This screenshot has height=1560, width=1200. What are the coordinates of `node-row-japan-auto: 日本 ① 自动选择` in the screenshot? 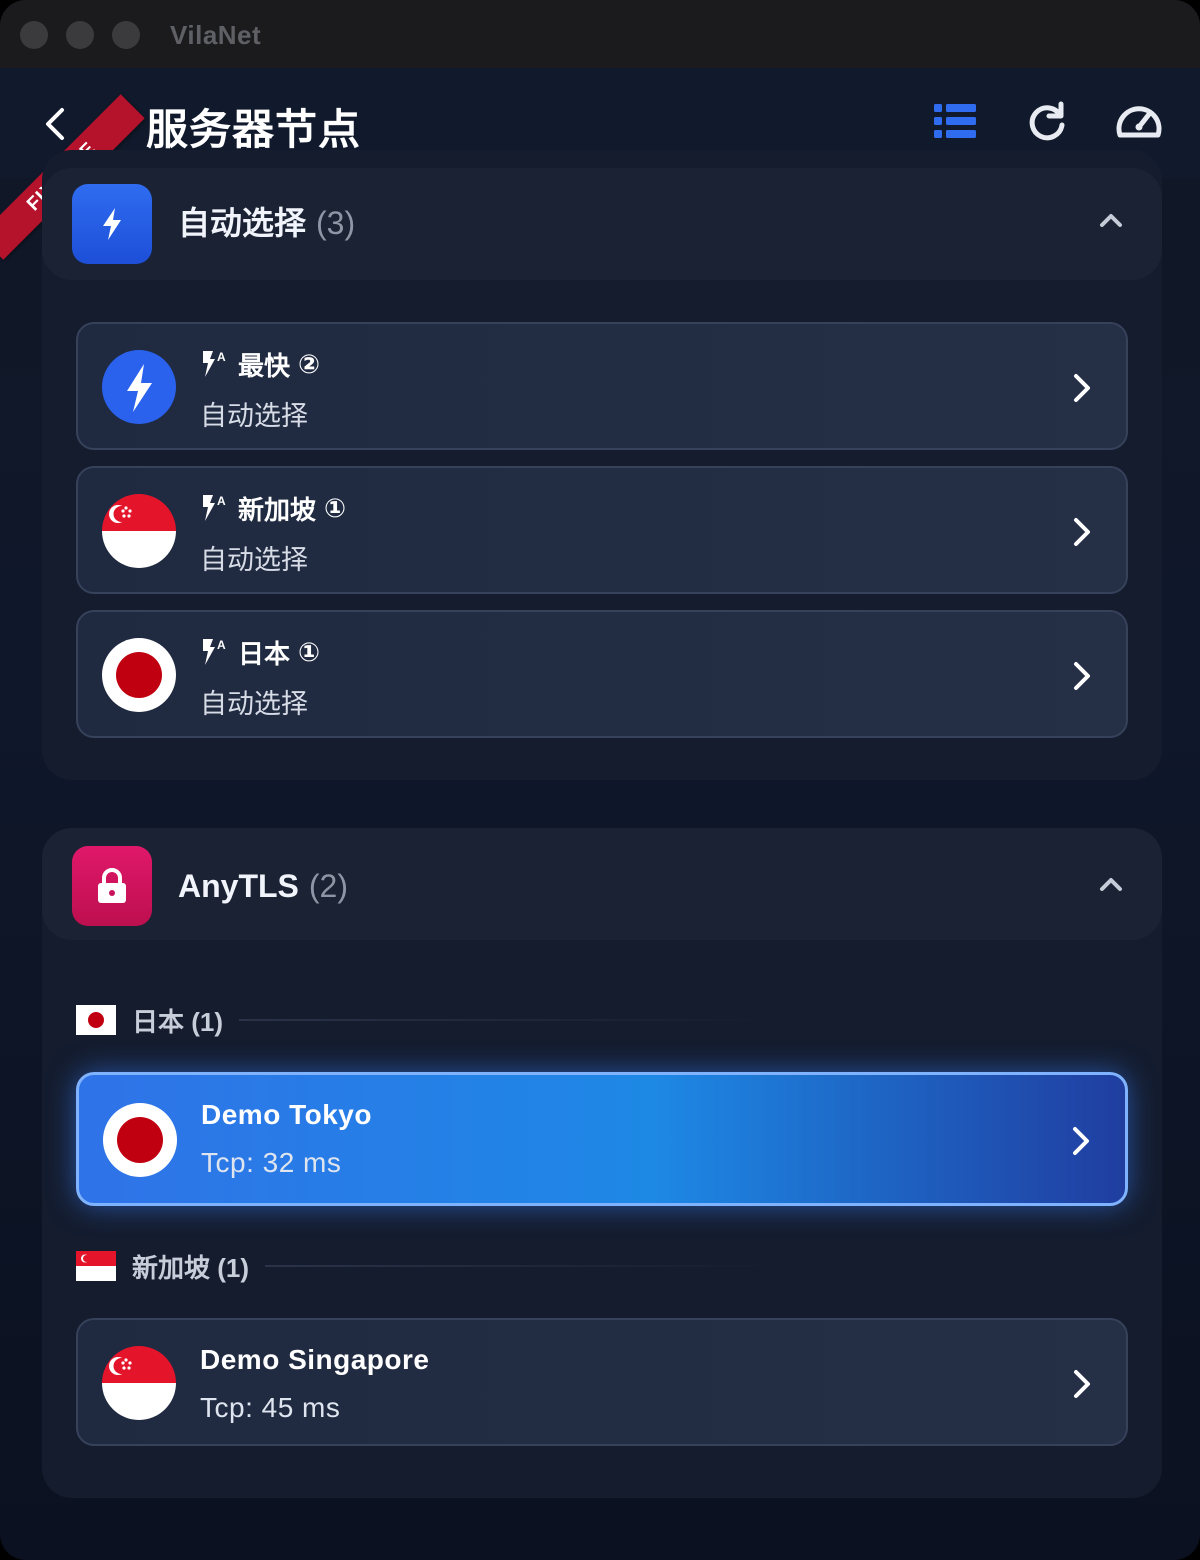 It's located at (602, 674).